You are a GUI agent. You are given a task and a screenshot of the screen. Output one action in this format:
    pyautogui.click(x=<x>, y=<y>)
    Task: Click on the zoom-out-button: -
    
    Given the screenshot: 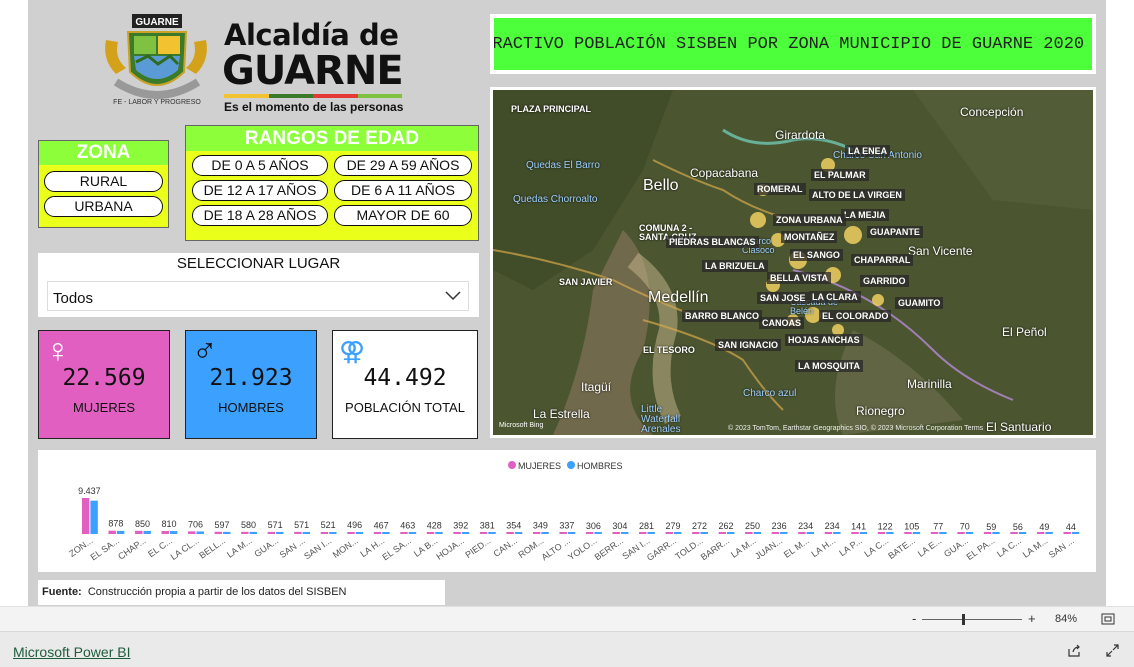 What is the action you would take?
    pyautogui.click(x=914, y=618)
    